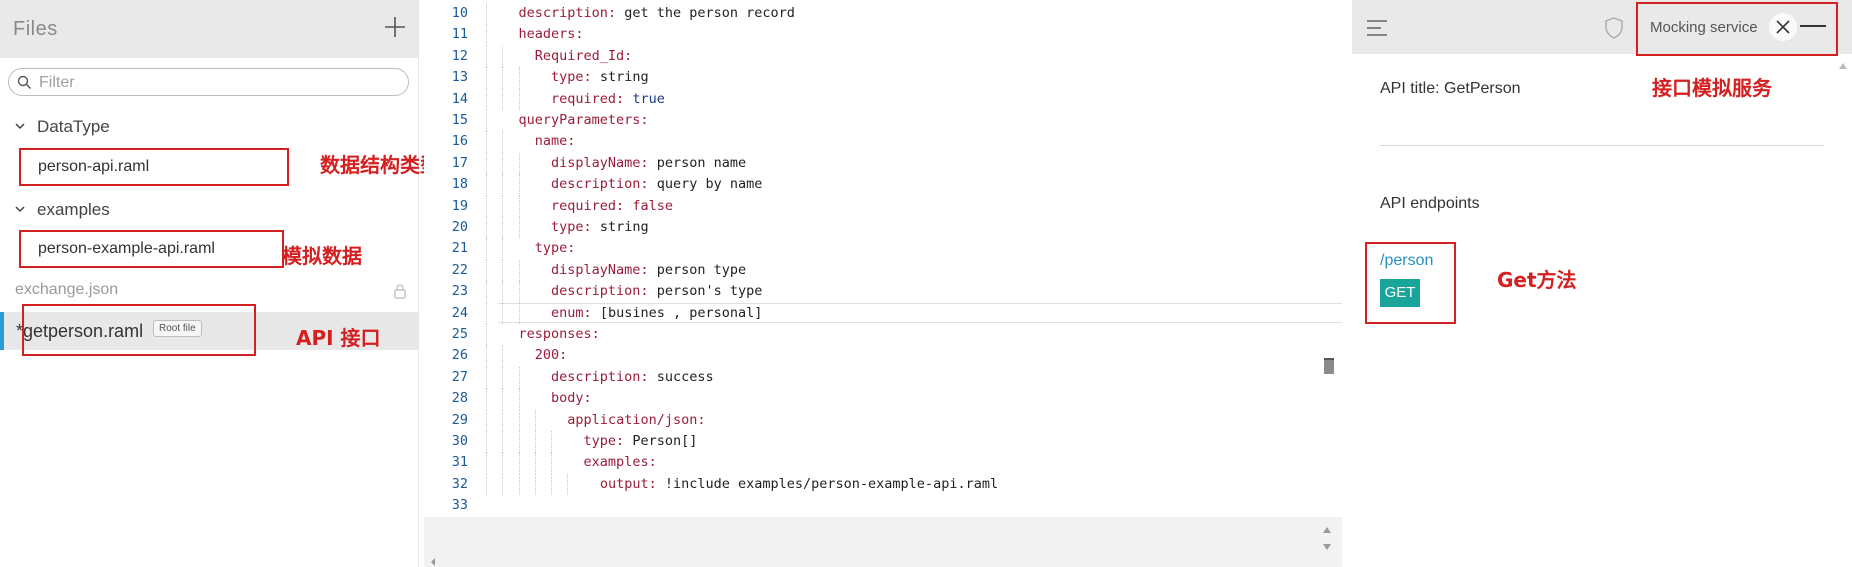 The width and height of the screenshot is (1852, 567). I want to click on editor-footer, so click(883, 542).